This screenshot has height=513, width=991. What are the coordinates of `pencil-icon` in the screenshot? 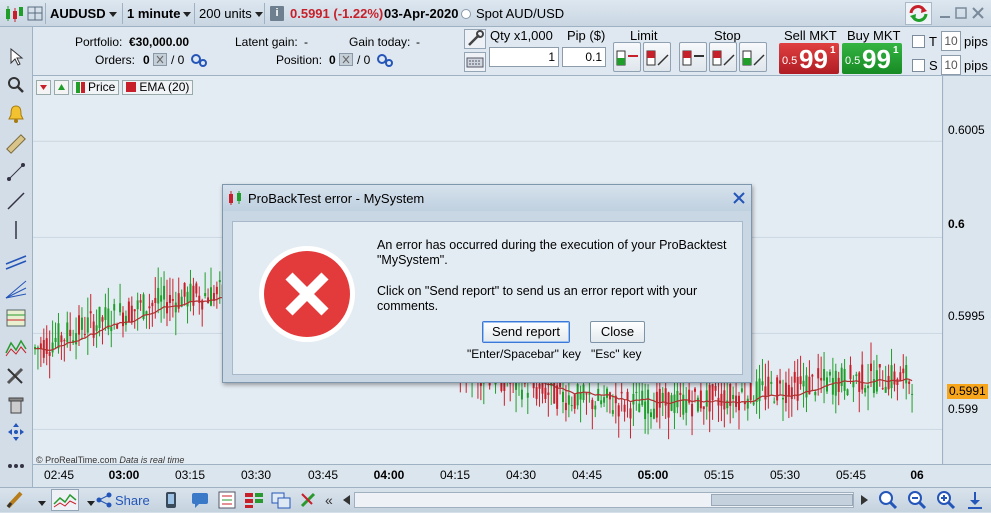 It's located at (15, 500).